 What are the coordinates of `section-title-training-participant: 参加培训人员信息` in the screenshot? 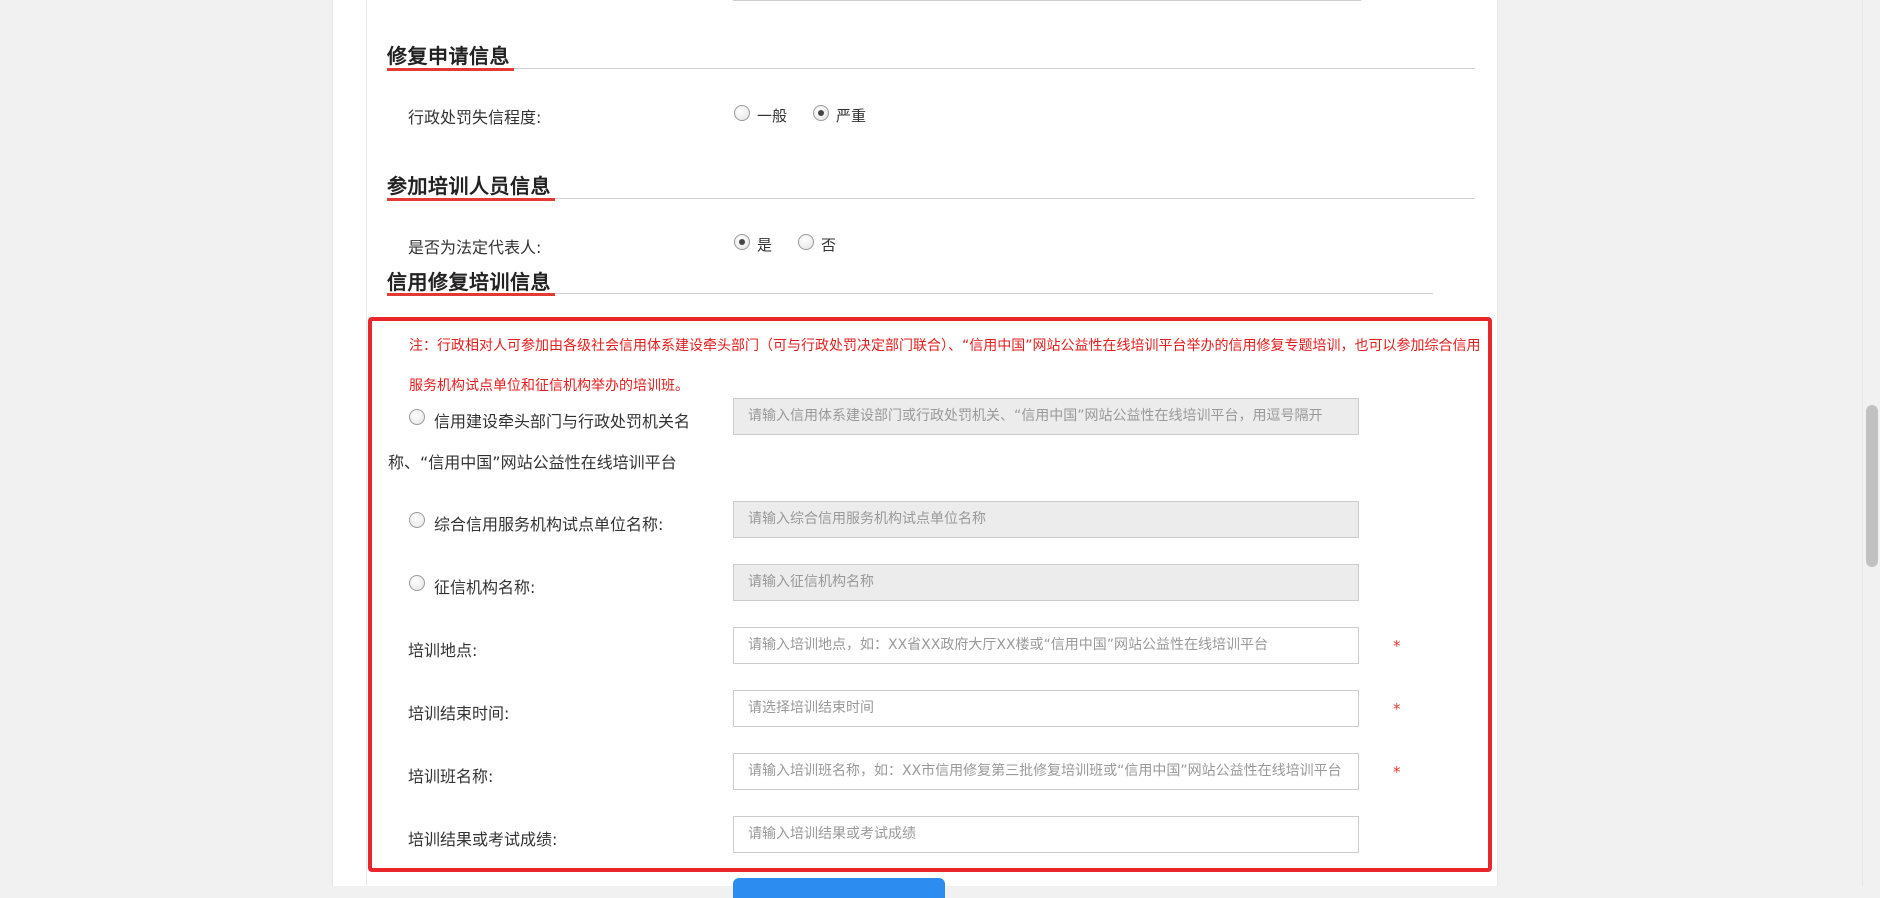 It's located at (469, 186).